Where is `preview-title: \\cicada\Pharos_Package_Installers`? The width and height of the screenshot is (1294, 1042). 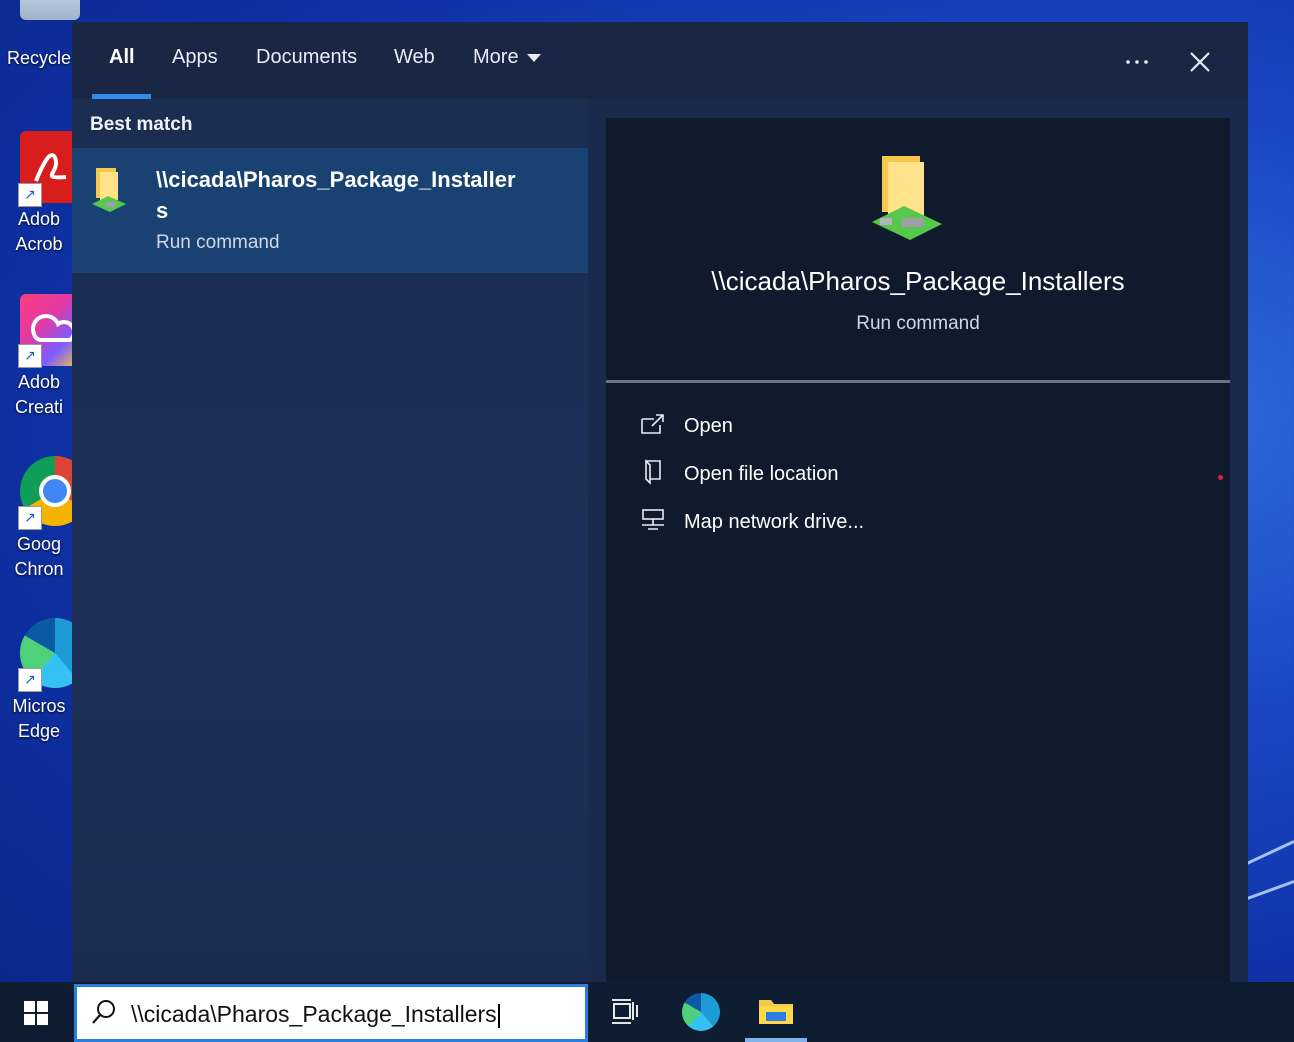 preview-title: \\cicada\Pharos_Package_Installers is located at coordinates (918, 281).